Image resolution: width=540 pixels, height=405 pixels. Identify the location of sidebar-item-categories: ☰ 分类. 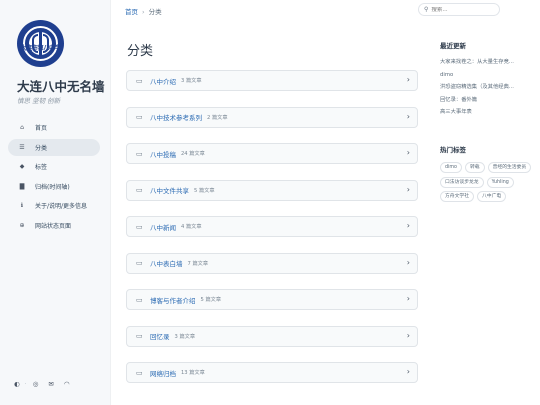
(54, 147).